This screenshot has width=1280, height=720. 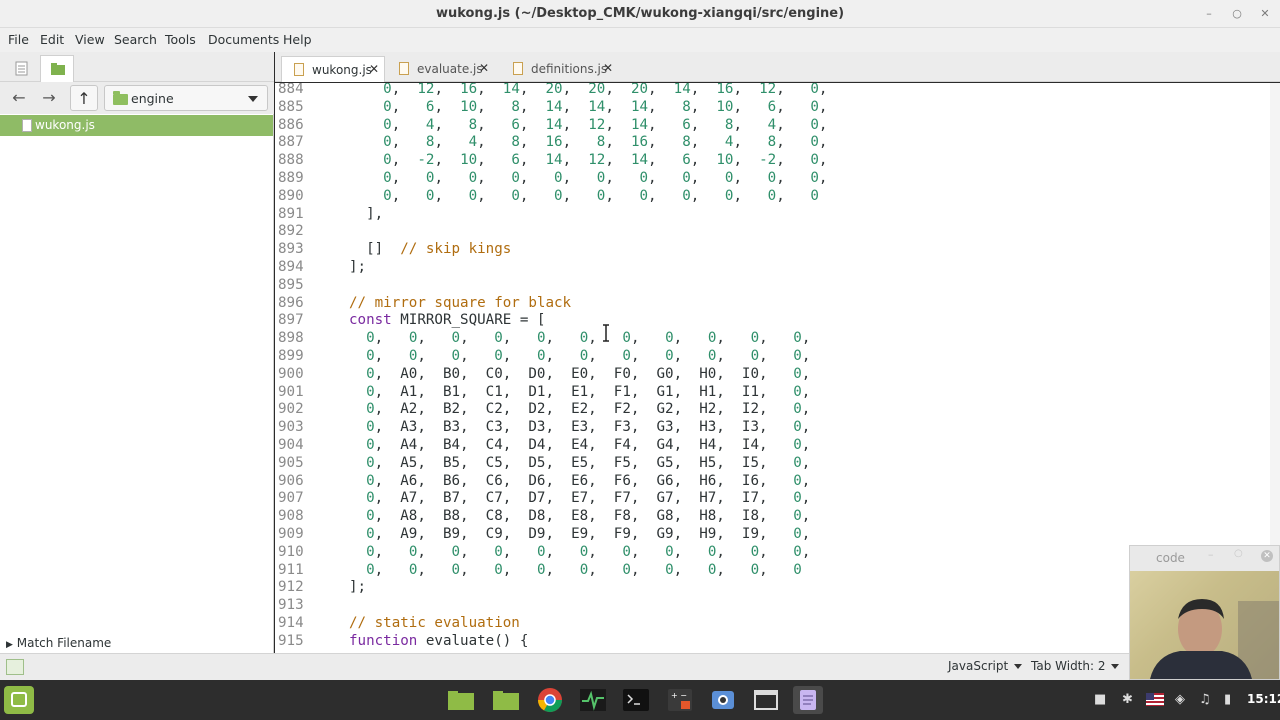 I want to click on tab-documents-list, so click(x=21, y=68).